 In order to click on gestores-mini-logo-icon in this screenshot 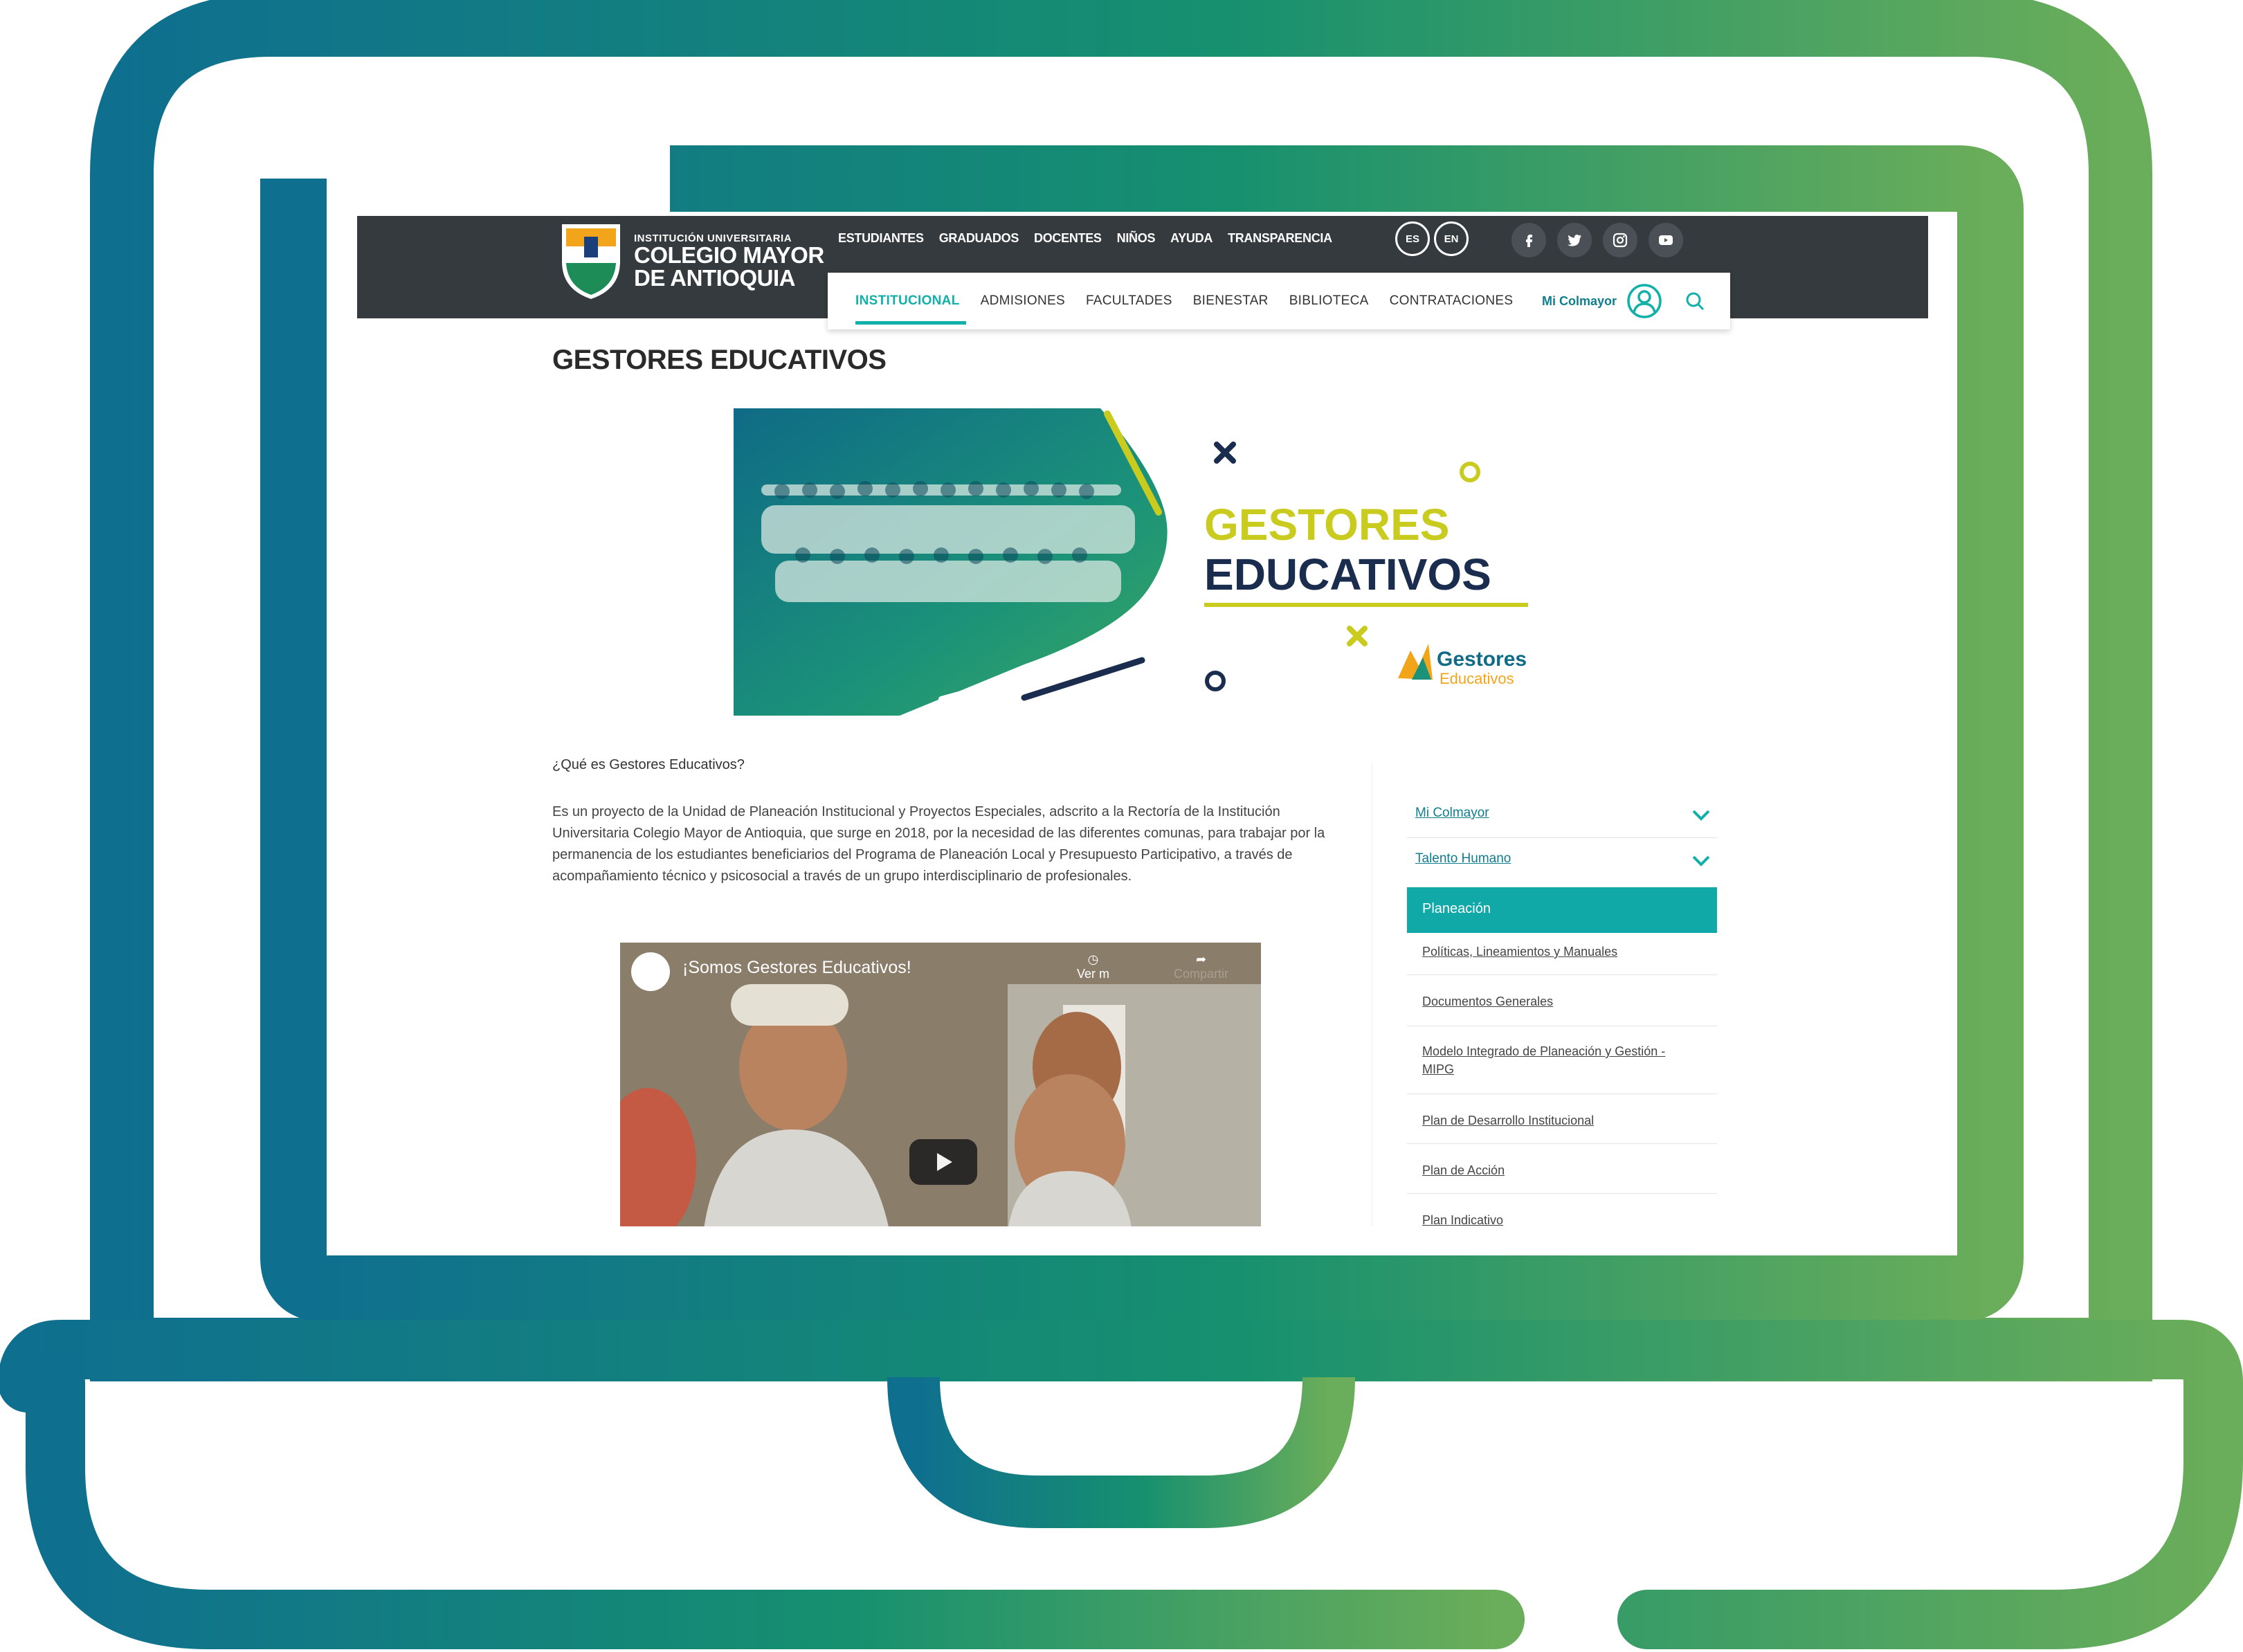, I will do `click(1415, 662)`.